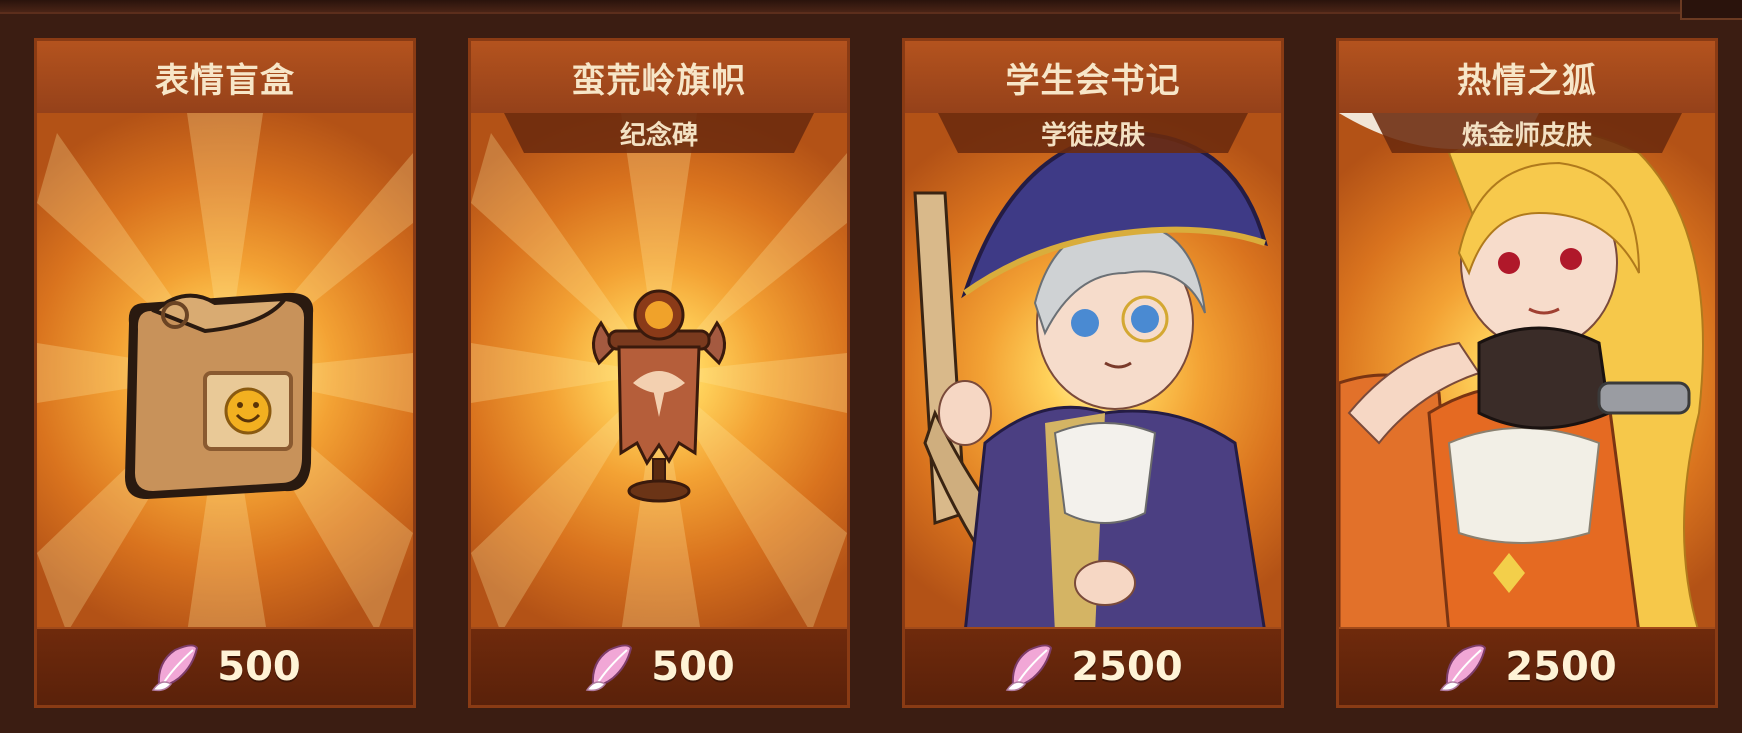  I want to click on card-title: 学生会书记, so click(1093, 80).